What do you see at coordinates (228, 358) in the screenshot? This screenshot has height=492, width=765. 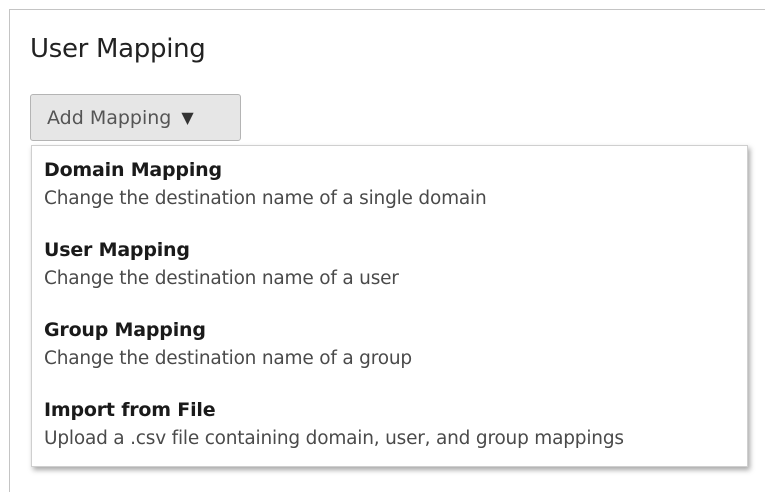 I see `menu-item-description: Change the destination name of a group` at bounding box center [228, 358].